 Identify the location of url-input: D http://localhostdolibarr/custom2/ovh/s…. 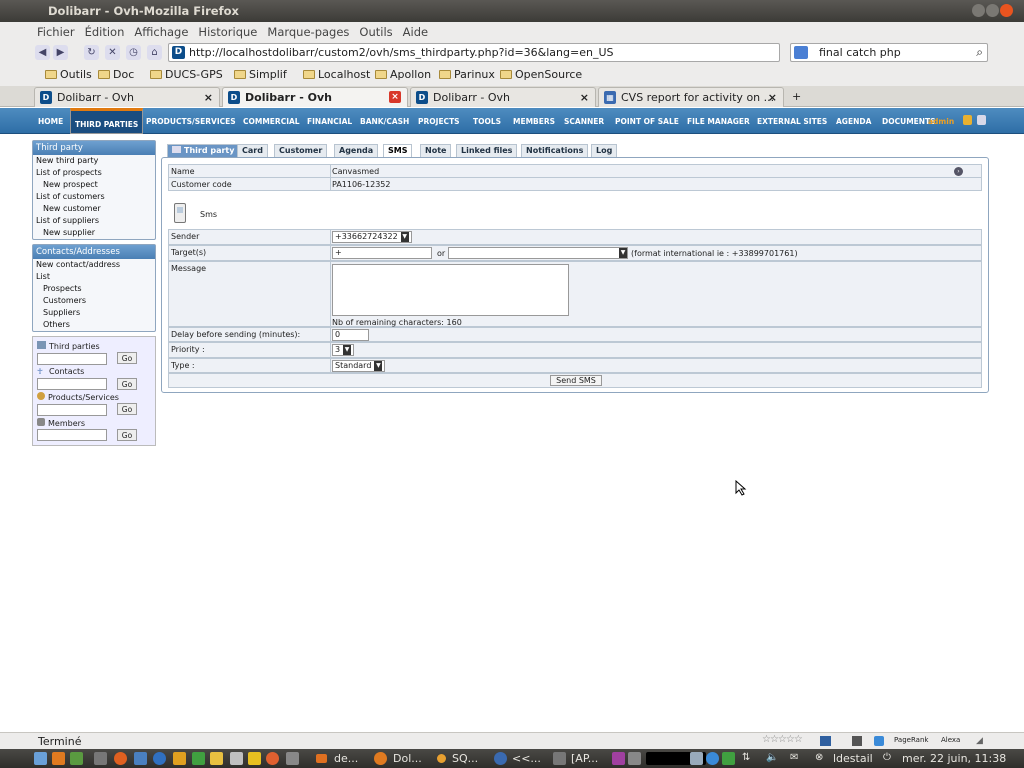
(474, 52).